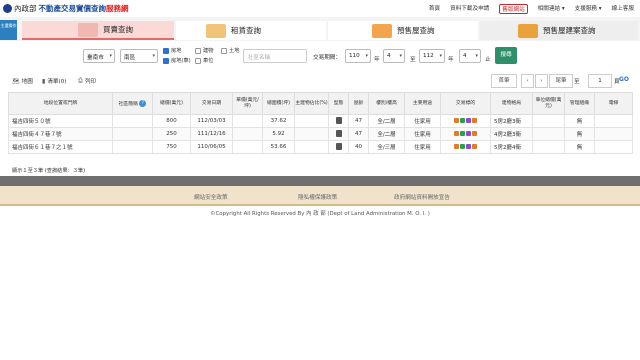 This screenshot has height=360, width=640. I want to click on search-button: 搜尋, so click(506, 55).